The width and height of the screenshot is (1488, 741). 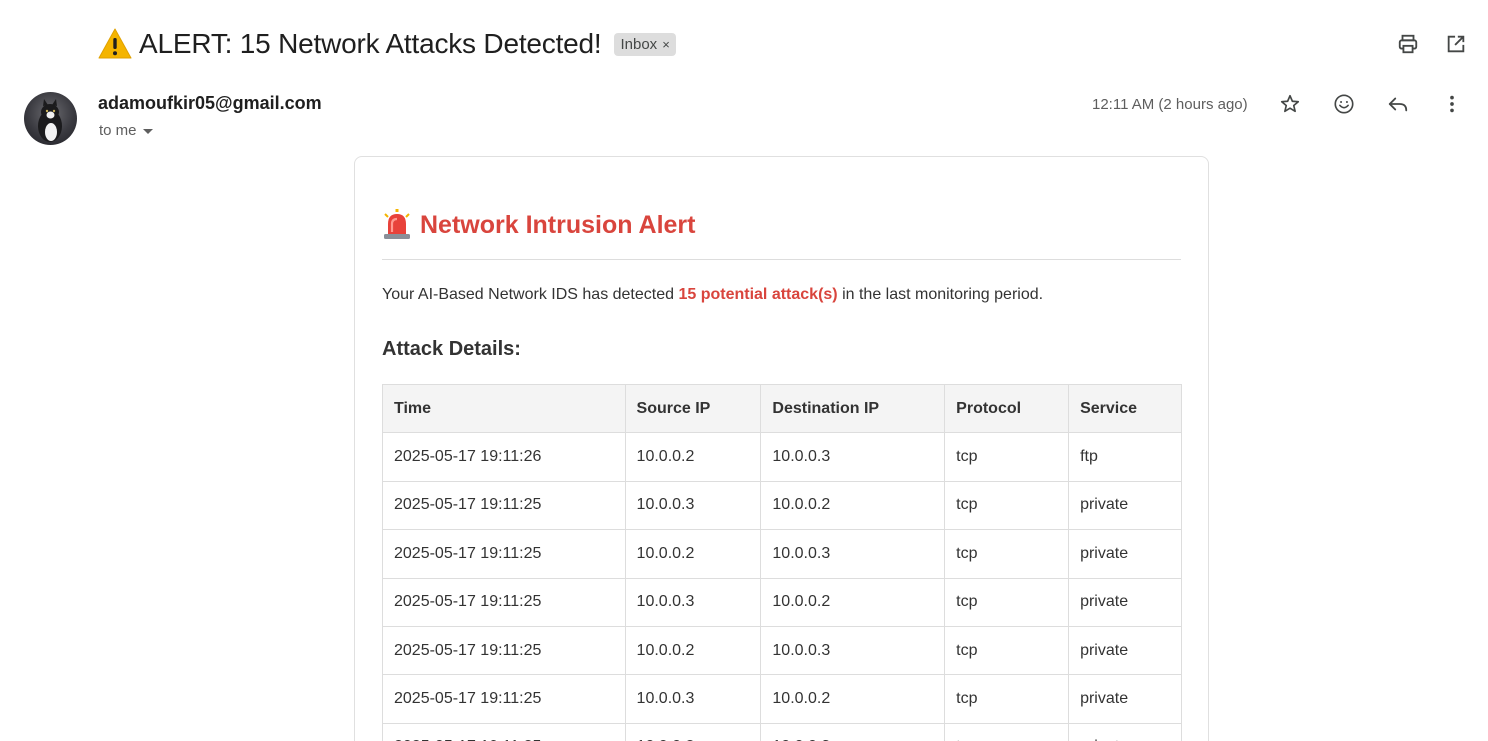 I want to click on warning-icon, so click(x=115, y=43).